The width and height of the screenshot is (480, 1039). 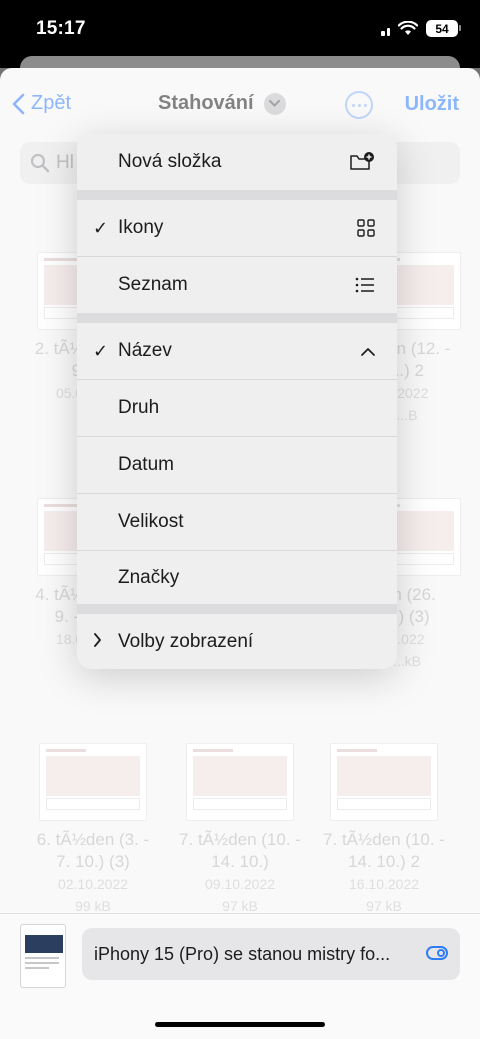 What do you see at coordinates (362, 162) in the screenshot?
I see `new-folder-icon` at bounding box center [362, 162].